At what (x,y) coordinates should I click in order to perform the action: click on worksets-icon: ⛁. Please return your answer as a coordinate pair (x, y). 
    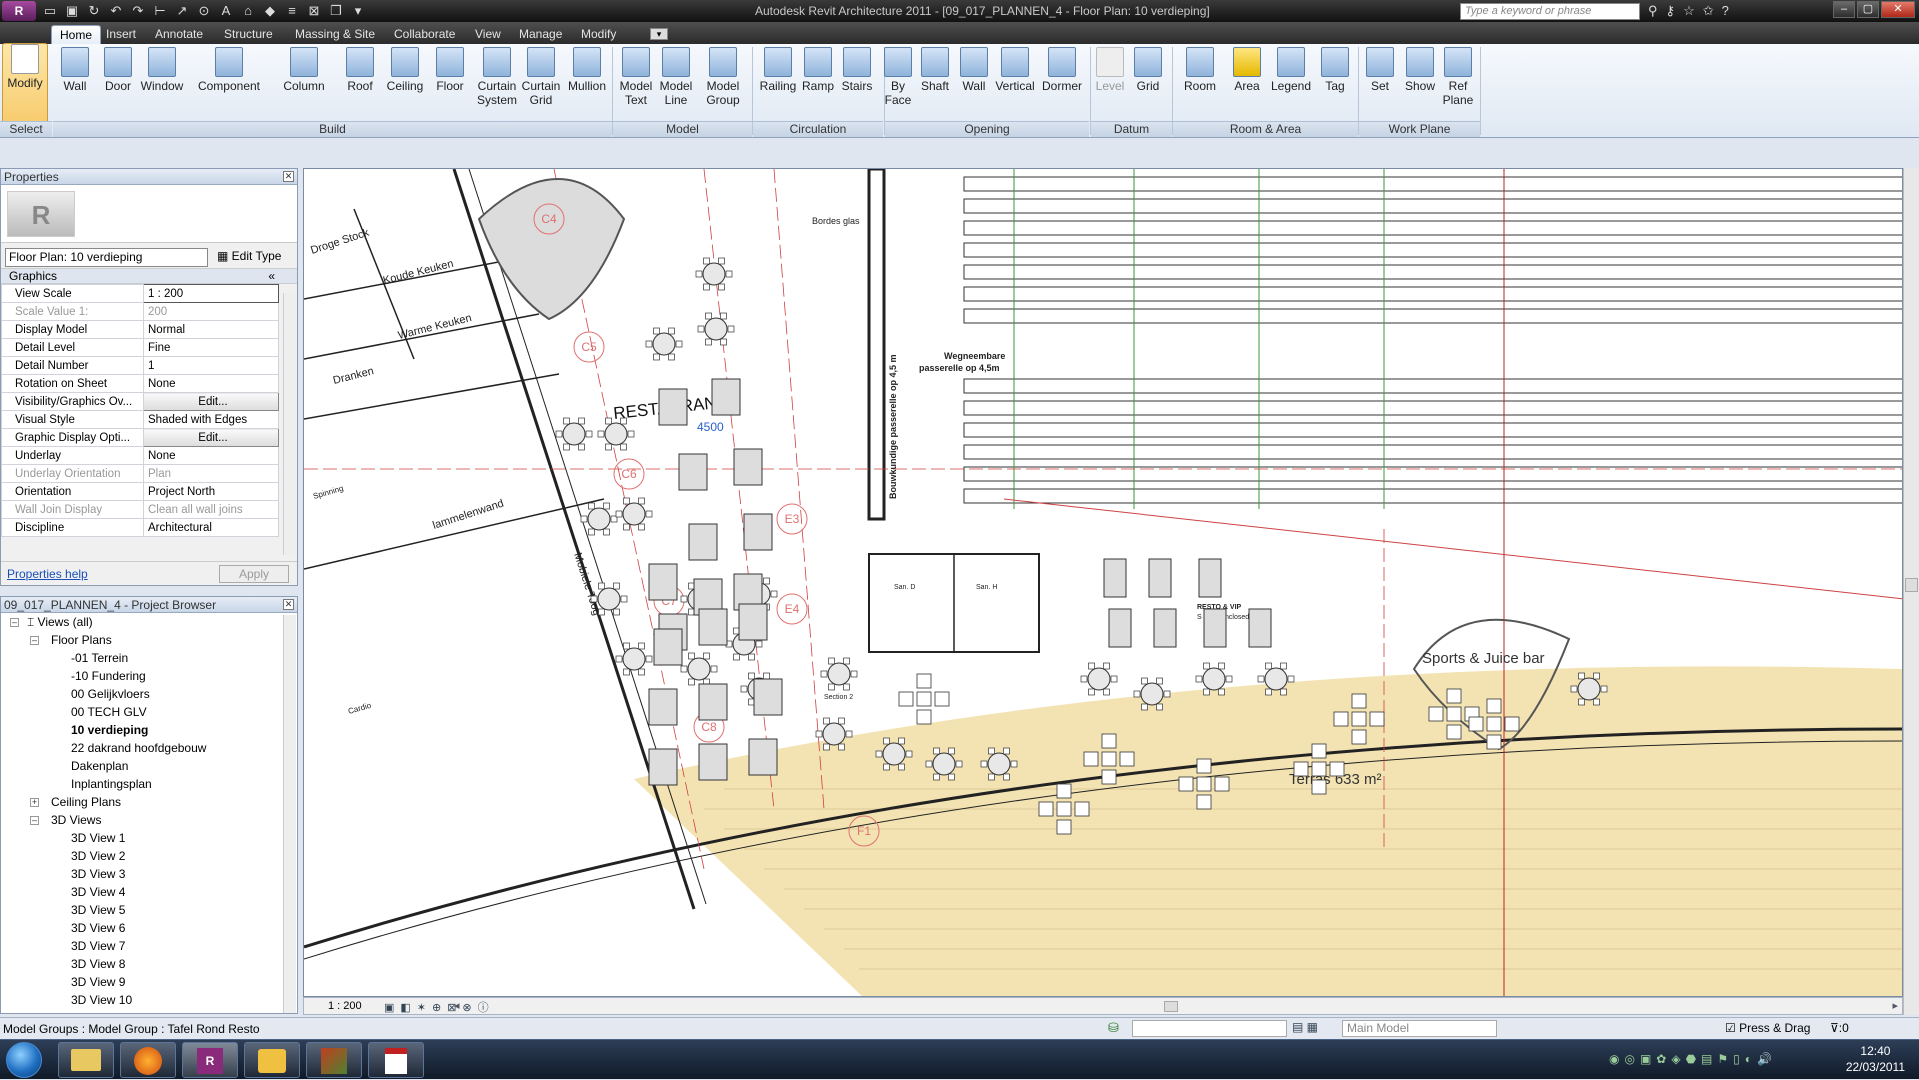
    Looking at the image, I should click on (1116, 1028).